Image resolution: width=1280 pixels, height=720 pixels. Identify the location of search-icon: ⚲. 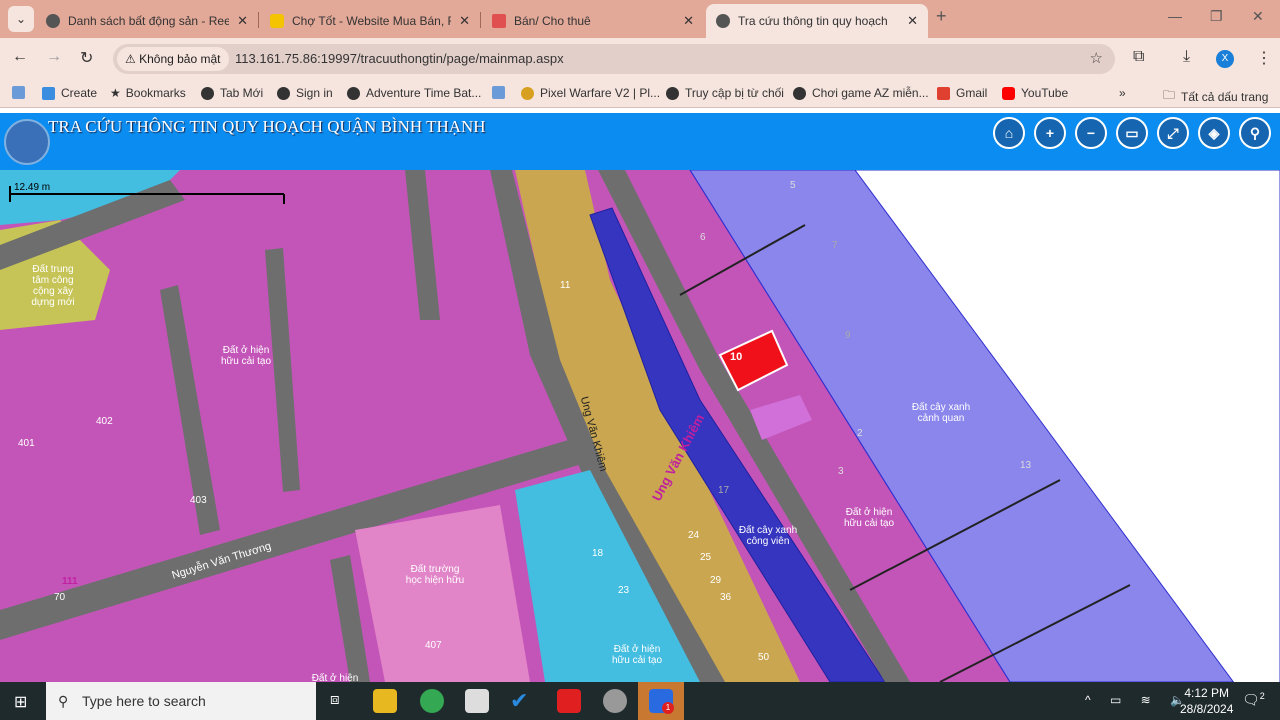
(63, 701).